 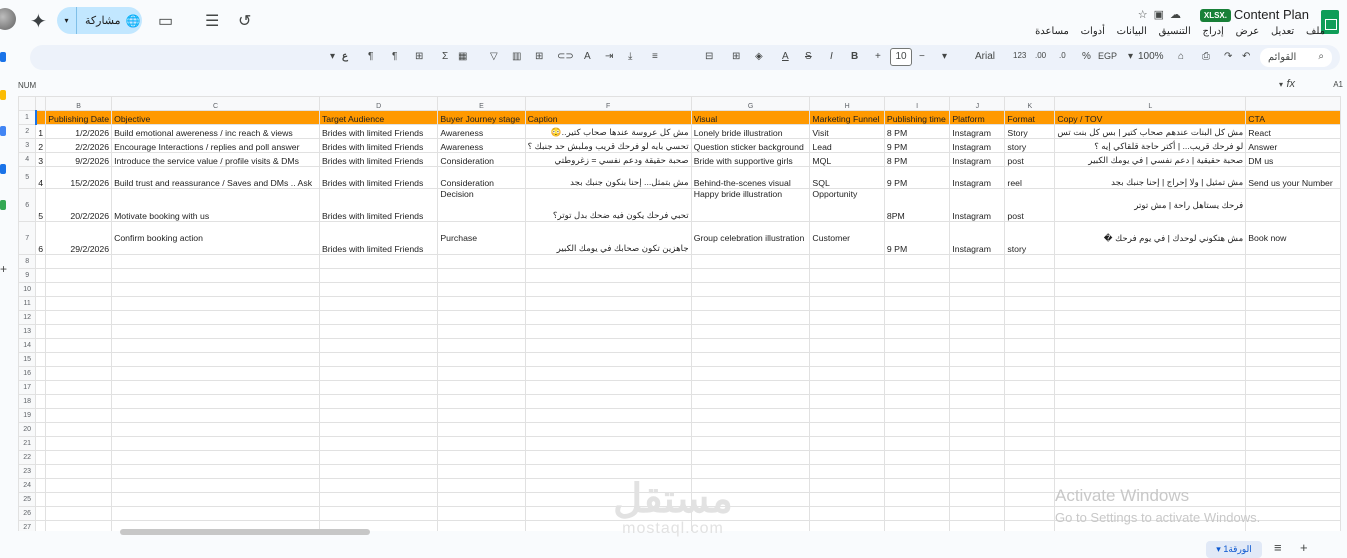 What do you see at coordinates (27, 415) in the screenshot?
I see `row-header: 19` at bounding box center [27, 415].